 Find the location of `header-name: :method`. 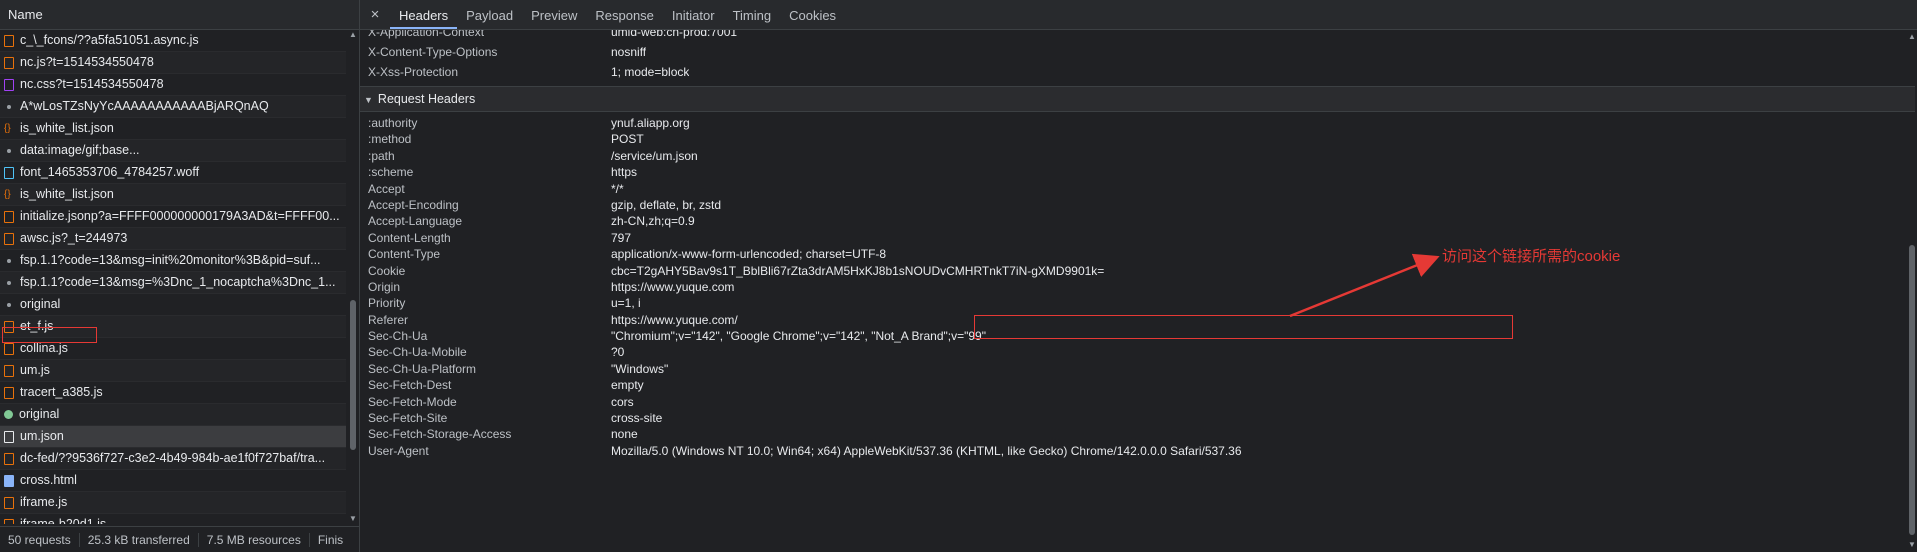

header-name: :method is located at coordinates (390, 139).